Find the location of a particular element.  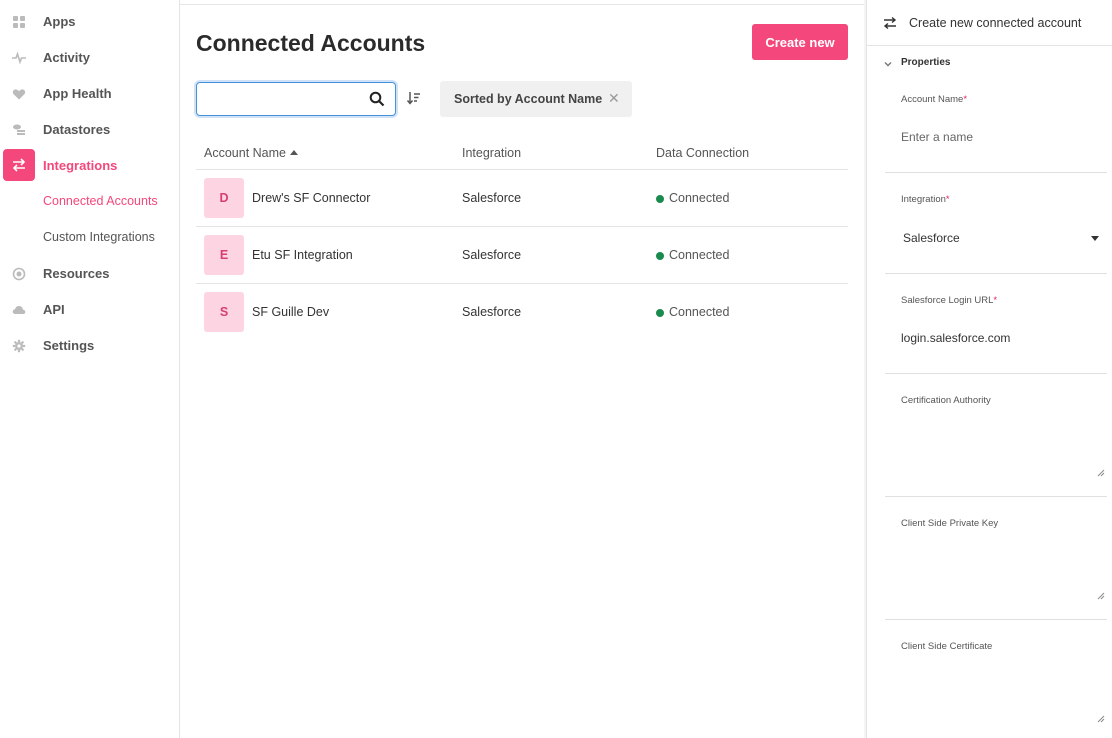

sidebar-item-datastores: Datastores is located at coordinates (89, 129).